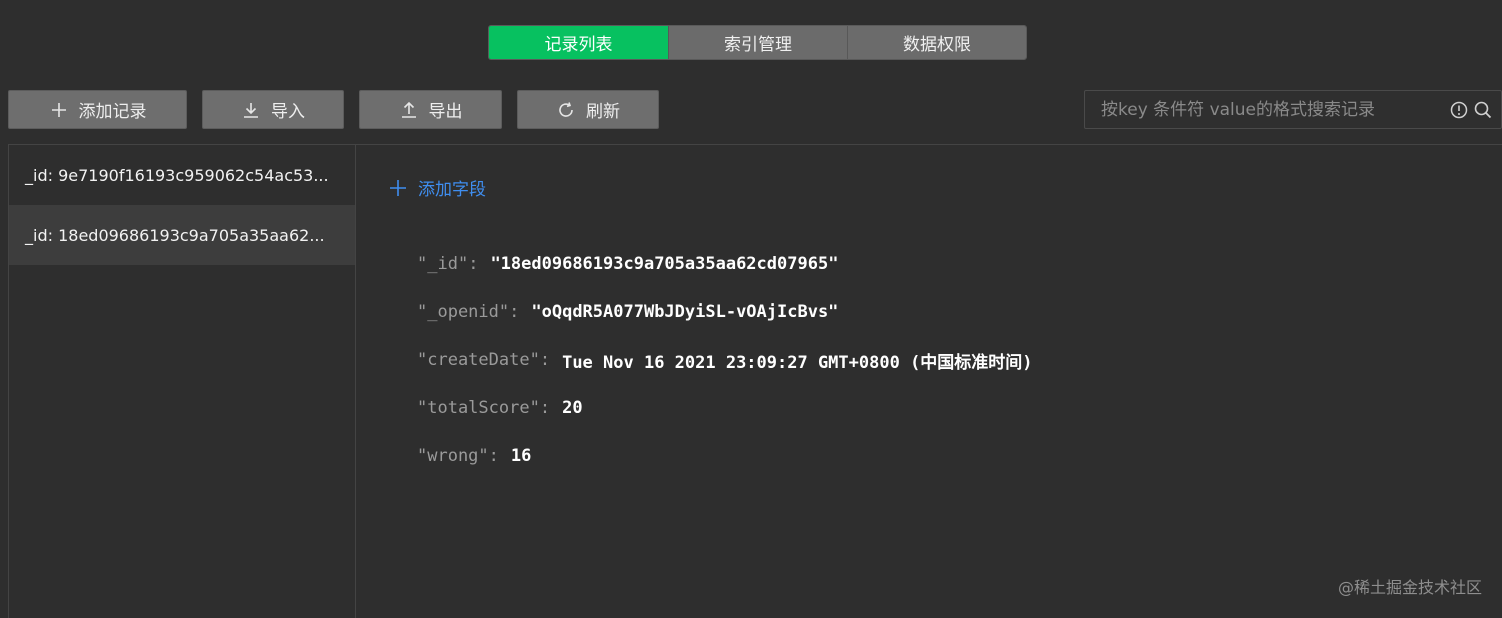 Image resolution: width=1502 pixels, height=618 pixels. What do you see at coordinates (725, 408) in the screenshot?
I see `field-row: "totalScore": 20` at bounding box center [725, 408].